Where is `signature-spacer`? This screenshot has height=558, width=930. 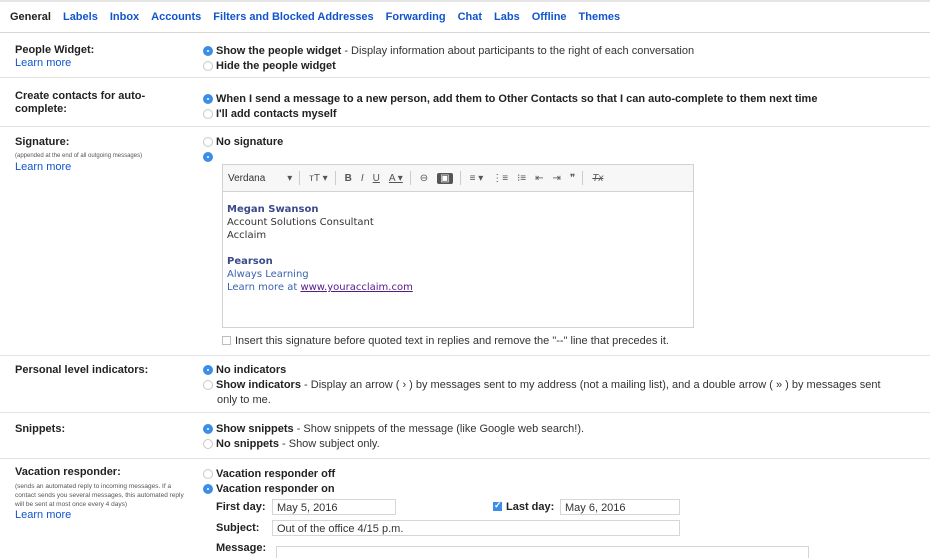 signature-spacer is located at coordinates (320, 248).